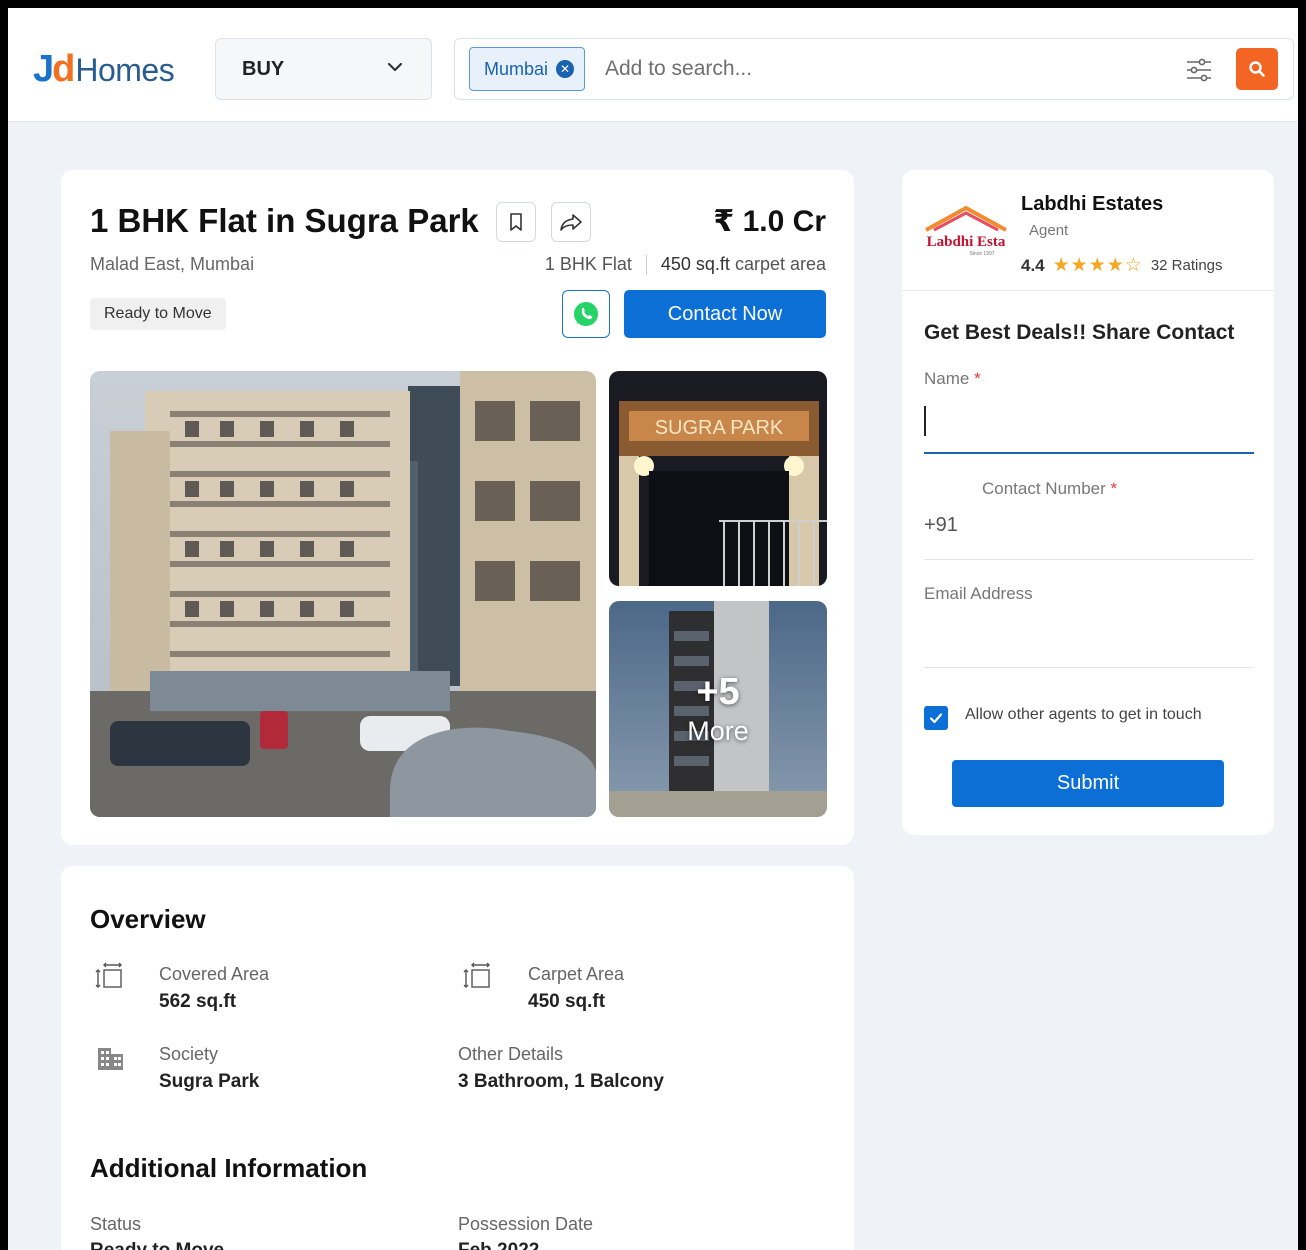 This screenshot has width=1306, height=1250. Describe the element at coordinates (1089, 426) in the screenshot. I see `name-input` at that location.